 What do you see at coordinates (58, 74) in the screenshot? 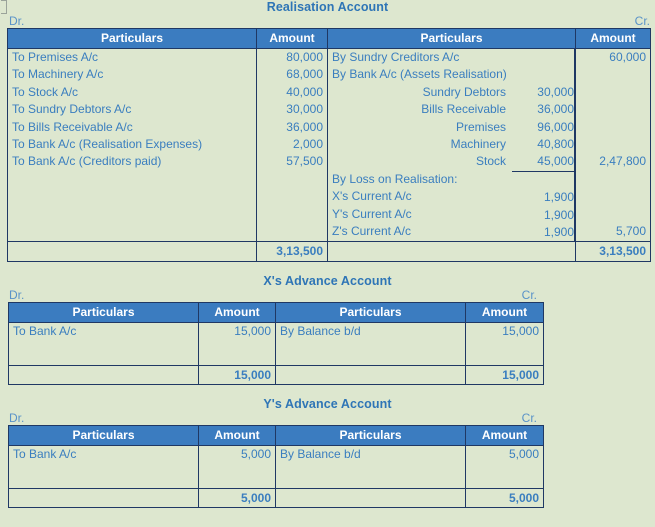
I see `list-item: To Machinery A/c` at bounding box center [58, 74].